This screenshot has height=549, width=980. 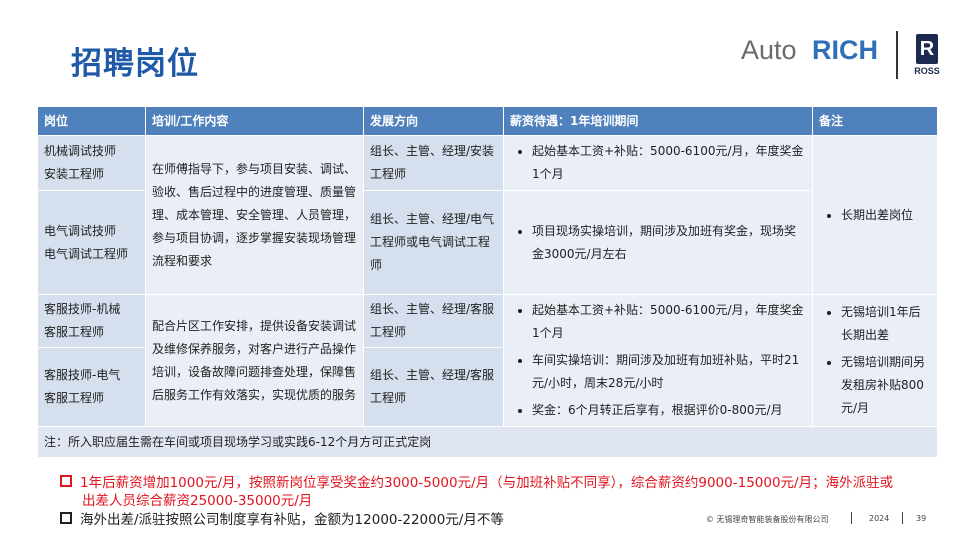 I want to click on header-development: 发展方向, so click(x=433, y=121).